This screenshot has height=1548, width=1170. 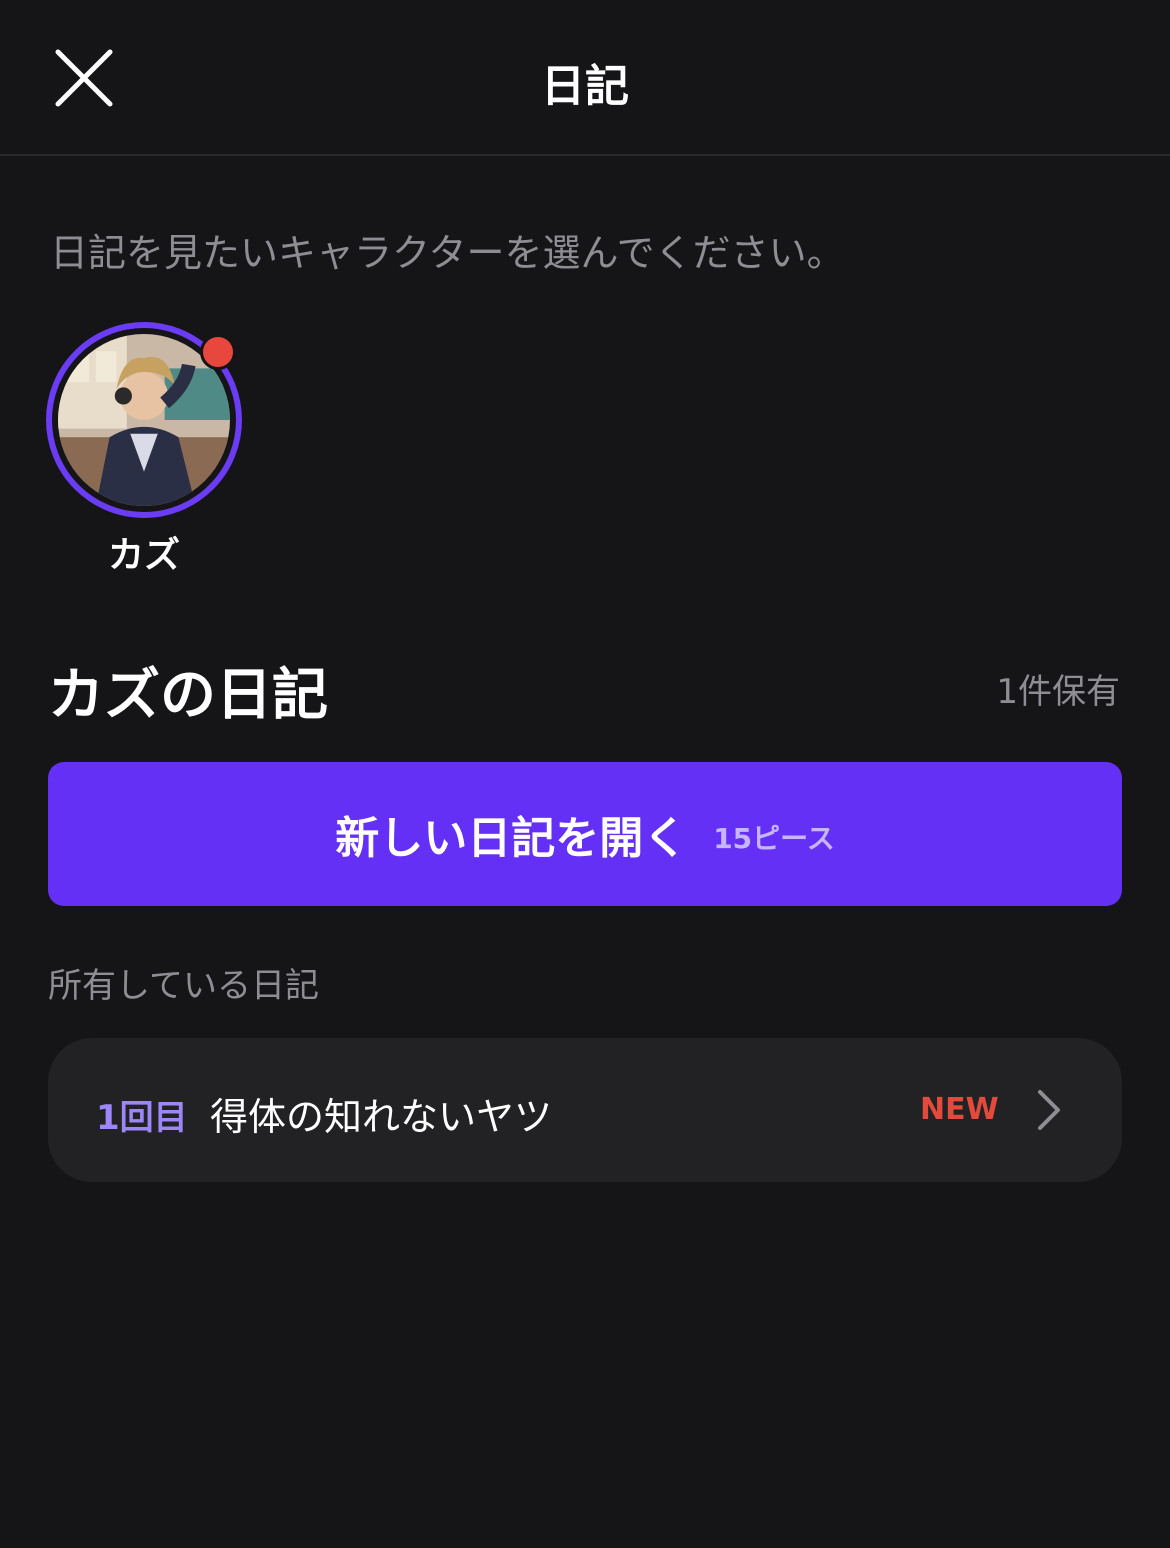 What do you see at coordinates (144, 420) in the screenshot?
I see `avatar-ring` at bounding box center [144, 420].